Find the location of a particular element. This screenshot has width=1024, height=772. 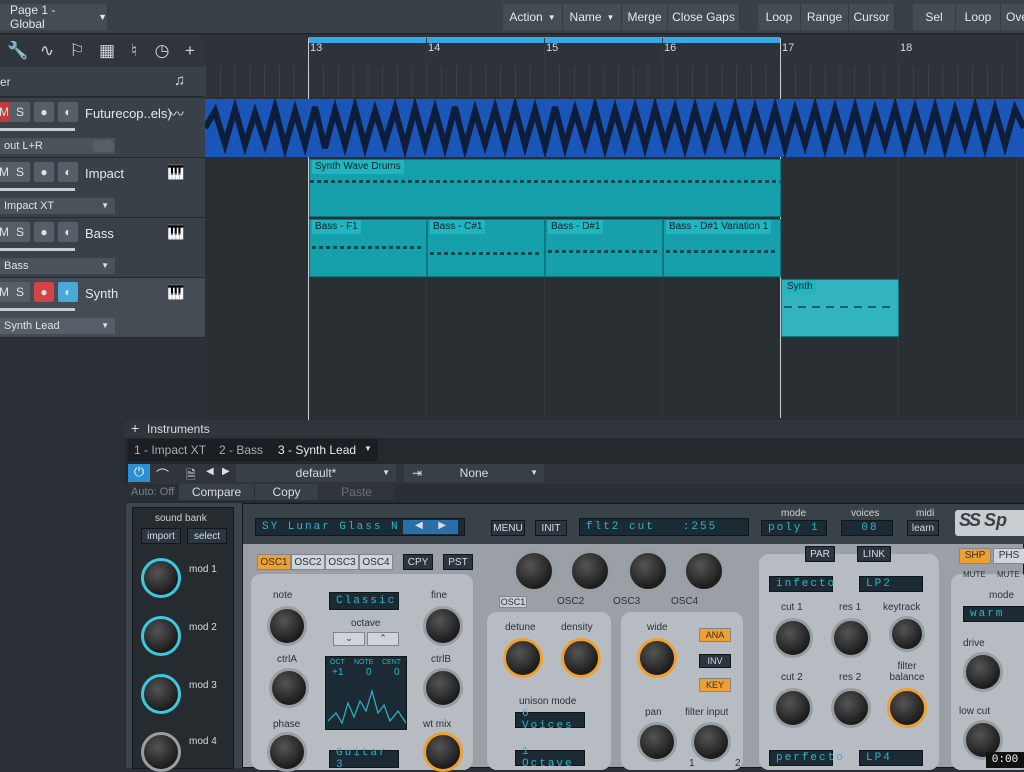

ove-button: Ove is located at coordinates (1012, 17).